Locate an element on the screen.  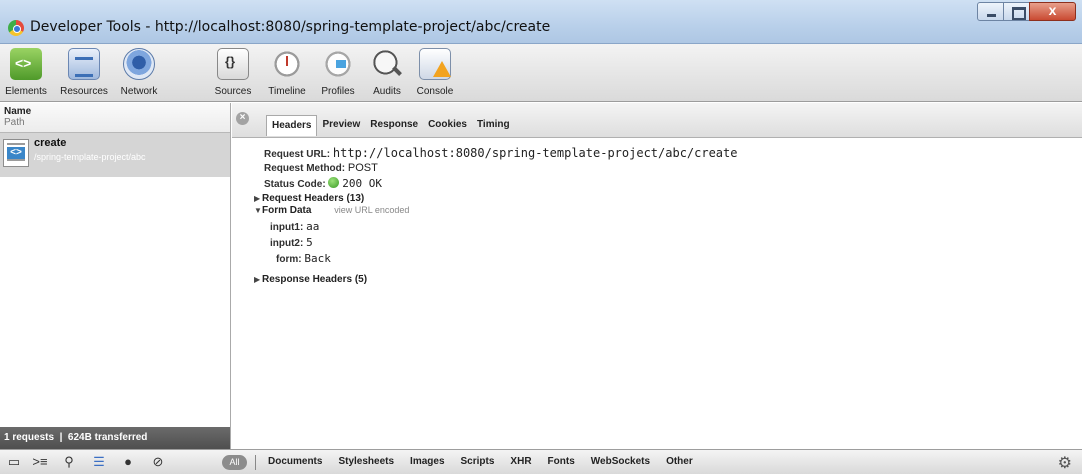
form-data-section: ▼Form Data view URL encoded is located at coordinates (331, 210).